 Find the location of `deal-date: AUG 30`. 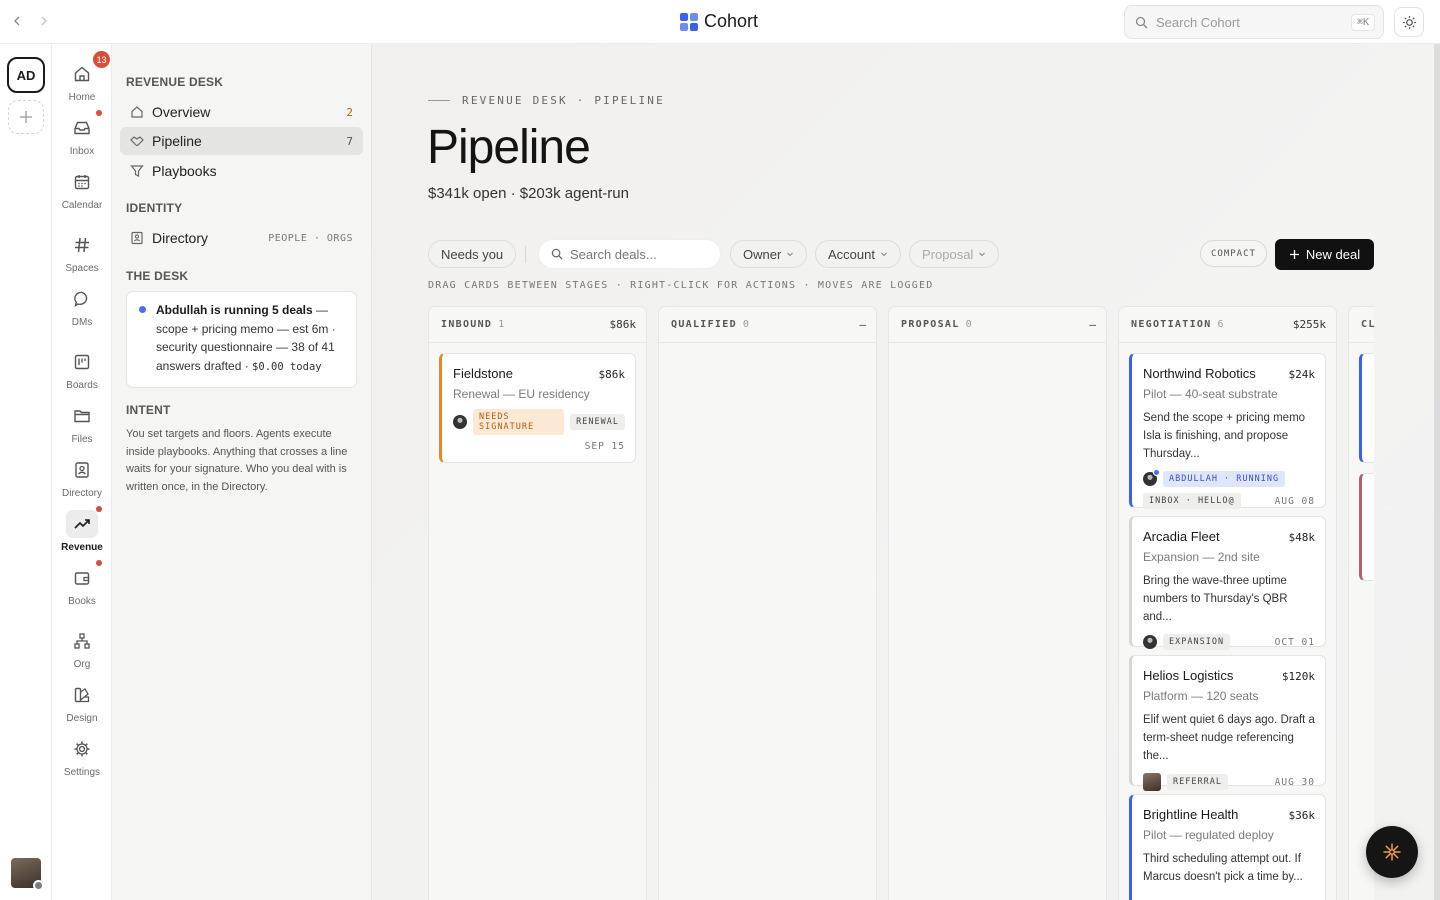

deal-date: AUG 30 is located at coordinates (1294, 782).